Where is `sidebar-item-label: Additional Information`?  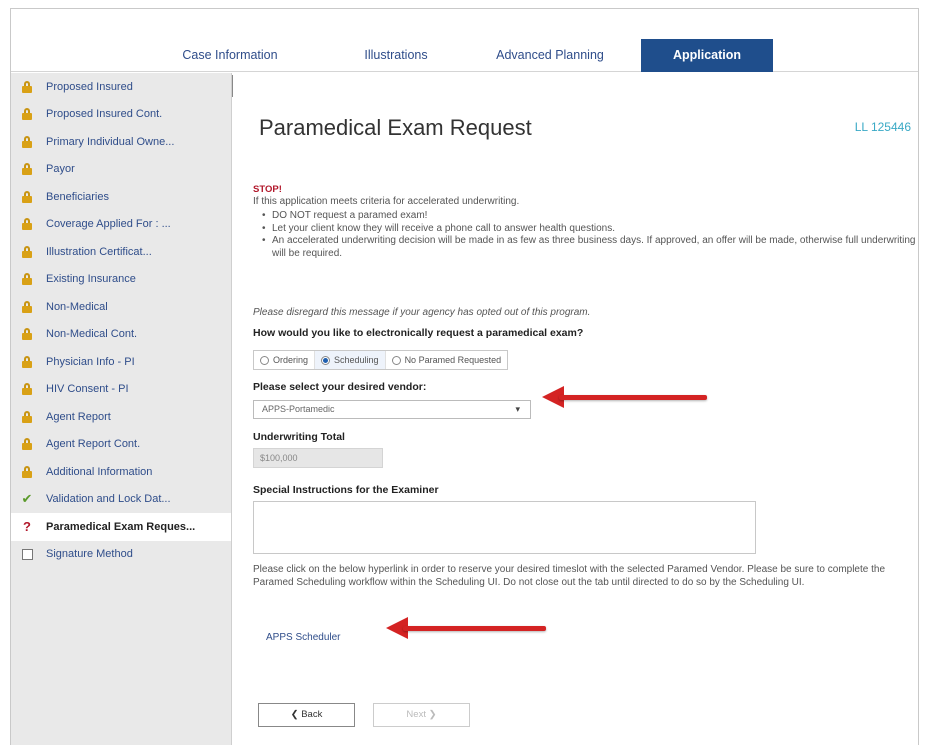 sidebar-item-label: Additional Information is located at coordinates (99, 471).